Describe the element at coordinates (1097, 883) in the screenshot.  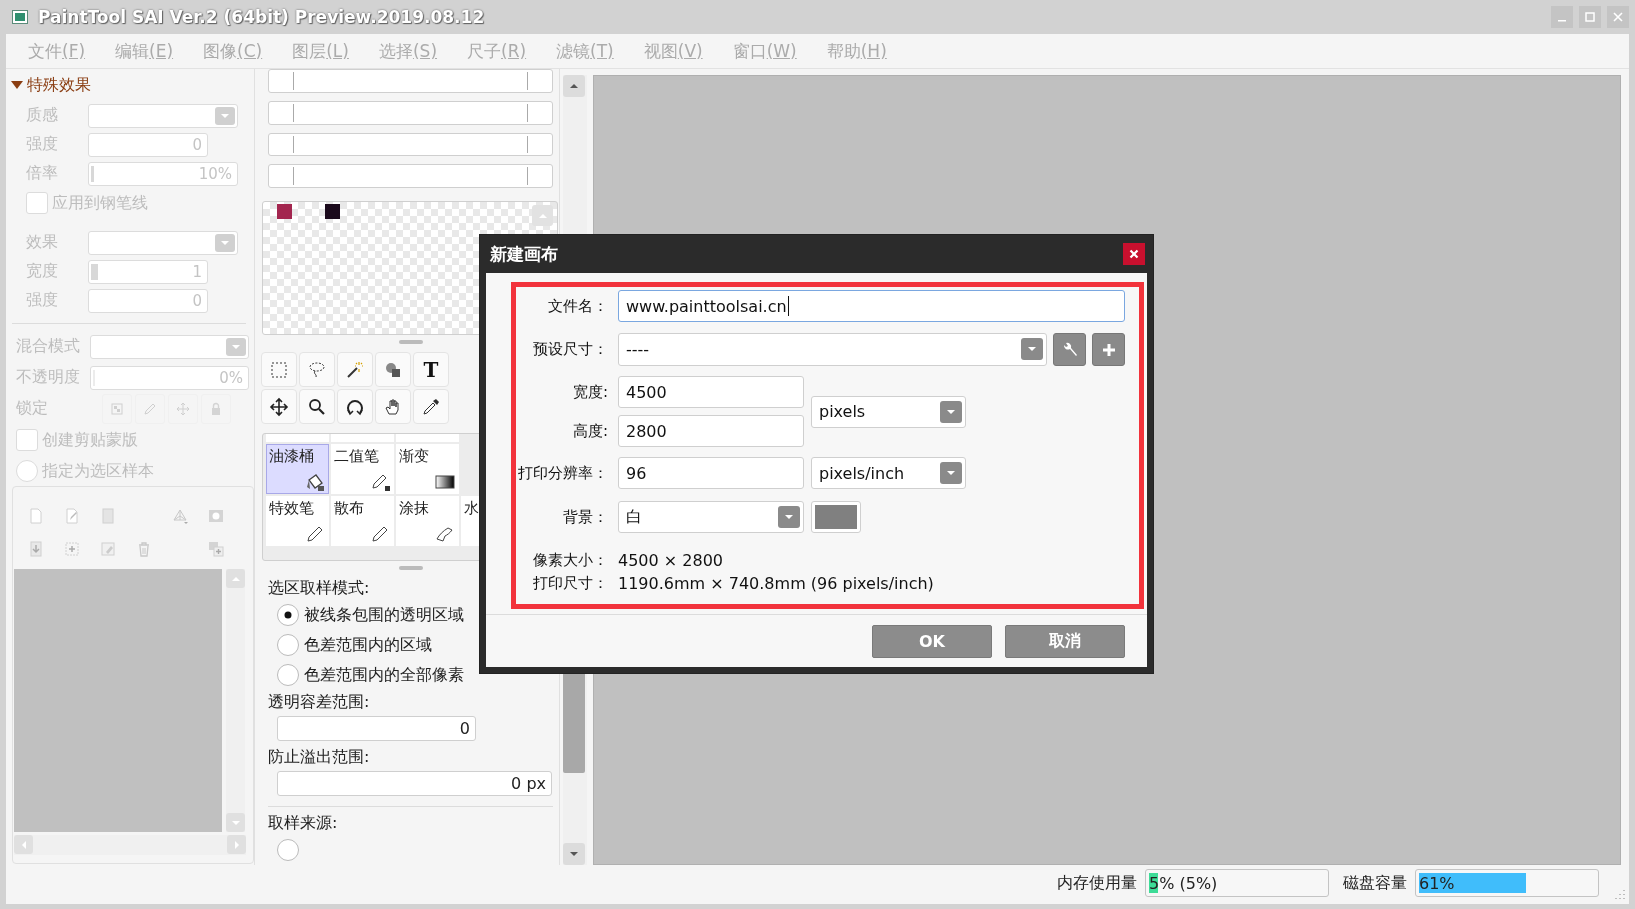
I see `meter-label: 内存使用量` at that location.